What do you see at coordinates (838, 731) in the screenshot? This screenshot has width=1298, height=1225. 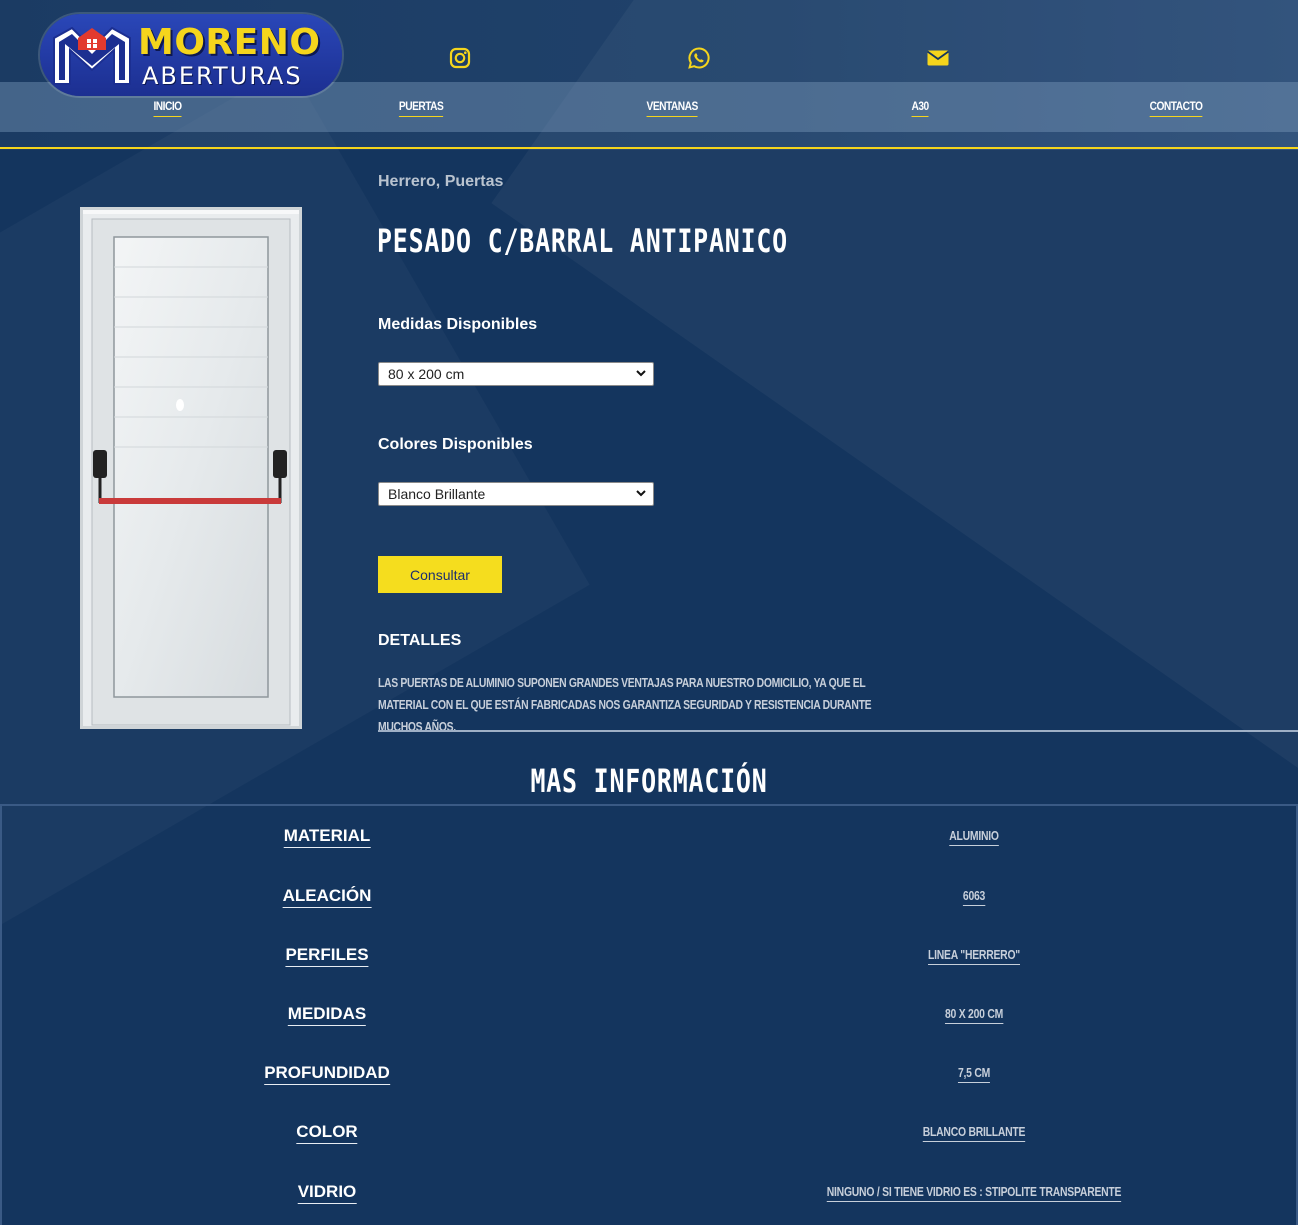 I see `section-divider` at bounding box center [838, 731].